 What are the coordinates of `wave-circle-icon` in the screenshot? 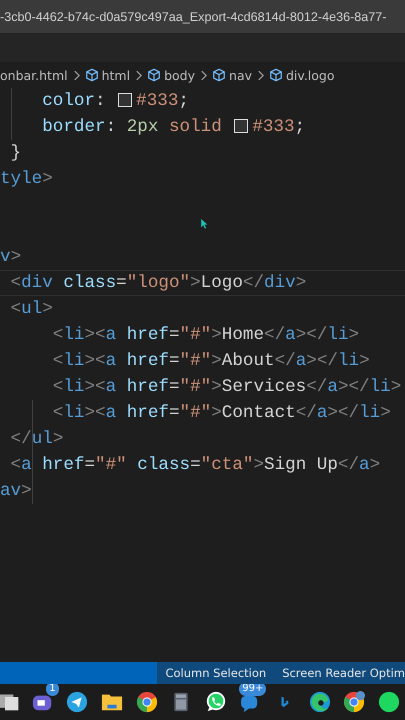 It's located at (319, 702).